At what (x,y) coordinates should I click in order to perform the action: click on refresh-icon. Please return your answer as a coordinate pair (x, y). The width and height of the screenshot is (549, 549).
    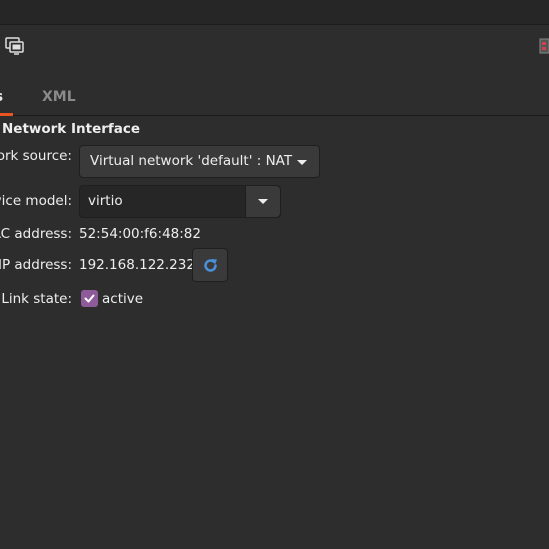
    Looking at the image, I should click on (210, 265).